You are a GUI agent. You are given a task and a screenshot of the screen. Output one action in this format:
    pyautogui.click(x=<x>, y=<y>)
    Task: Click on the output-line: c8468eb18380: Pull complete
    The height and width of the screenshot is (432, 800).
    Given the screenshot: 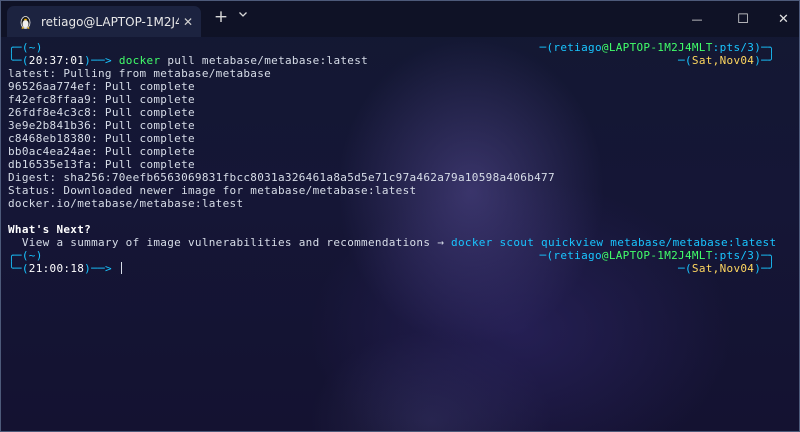 What is the action you would take?
    pyautogui.click(x=101, y=138)
    